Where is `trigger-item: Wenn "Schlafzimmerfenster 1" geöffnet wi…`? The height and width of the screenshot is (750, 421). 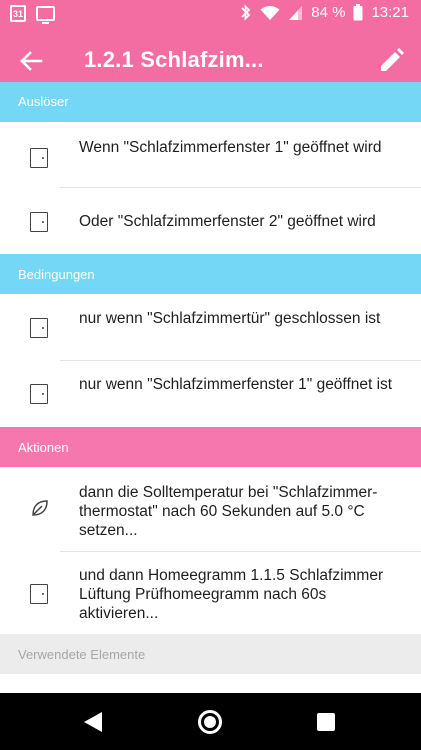
trigger-item: Wenn "Schlafzimmerfenster 1" geöffnet wi… is located at coordinates (210, 155).